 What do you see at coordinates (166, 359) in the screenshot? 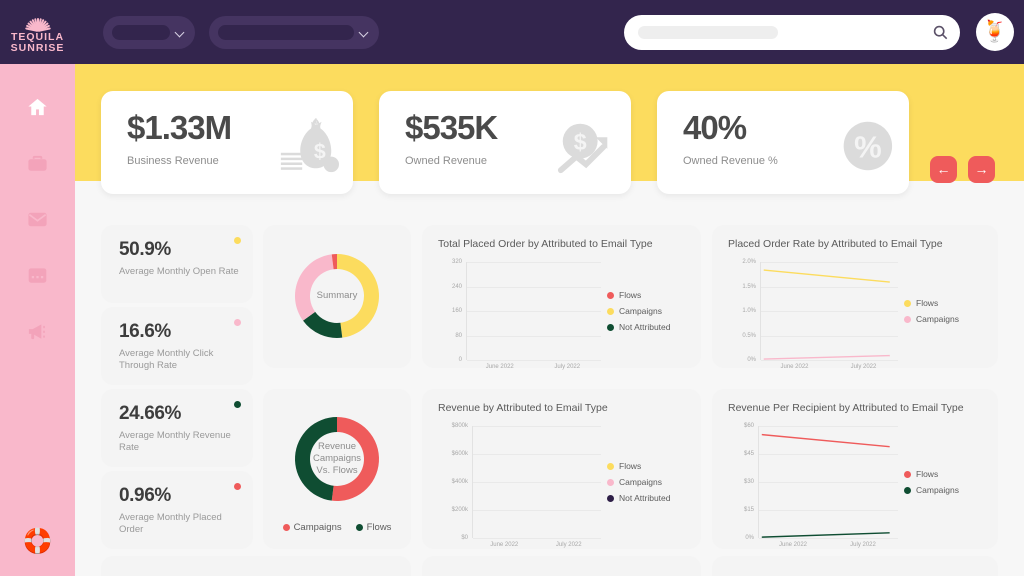
I see `stat-label: Average Monthly Click Through Rate` at bounding box center [166, 359].